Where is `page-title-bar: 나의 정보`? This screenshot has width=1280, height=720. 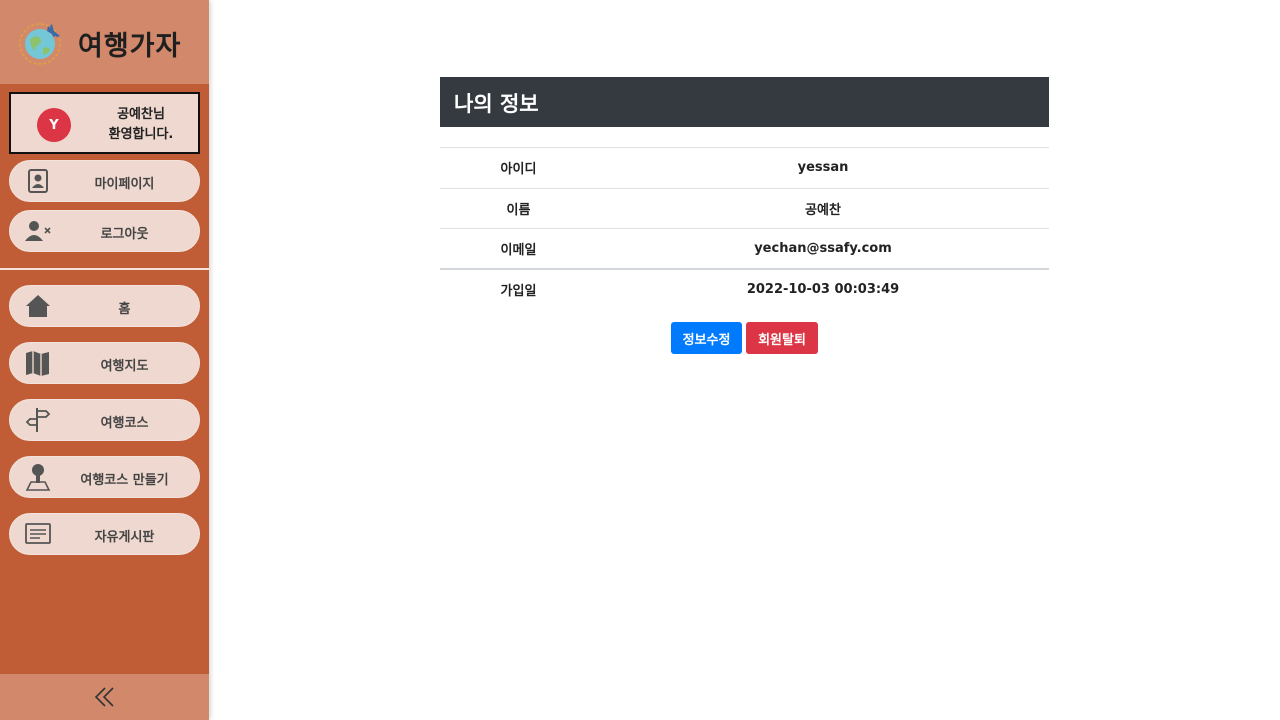 page-title-bar: 나의 정보 is located at coordinates (744, 102).